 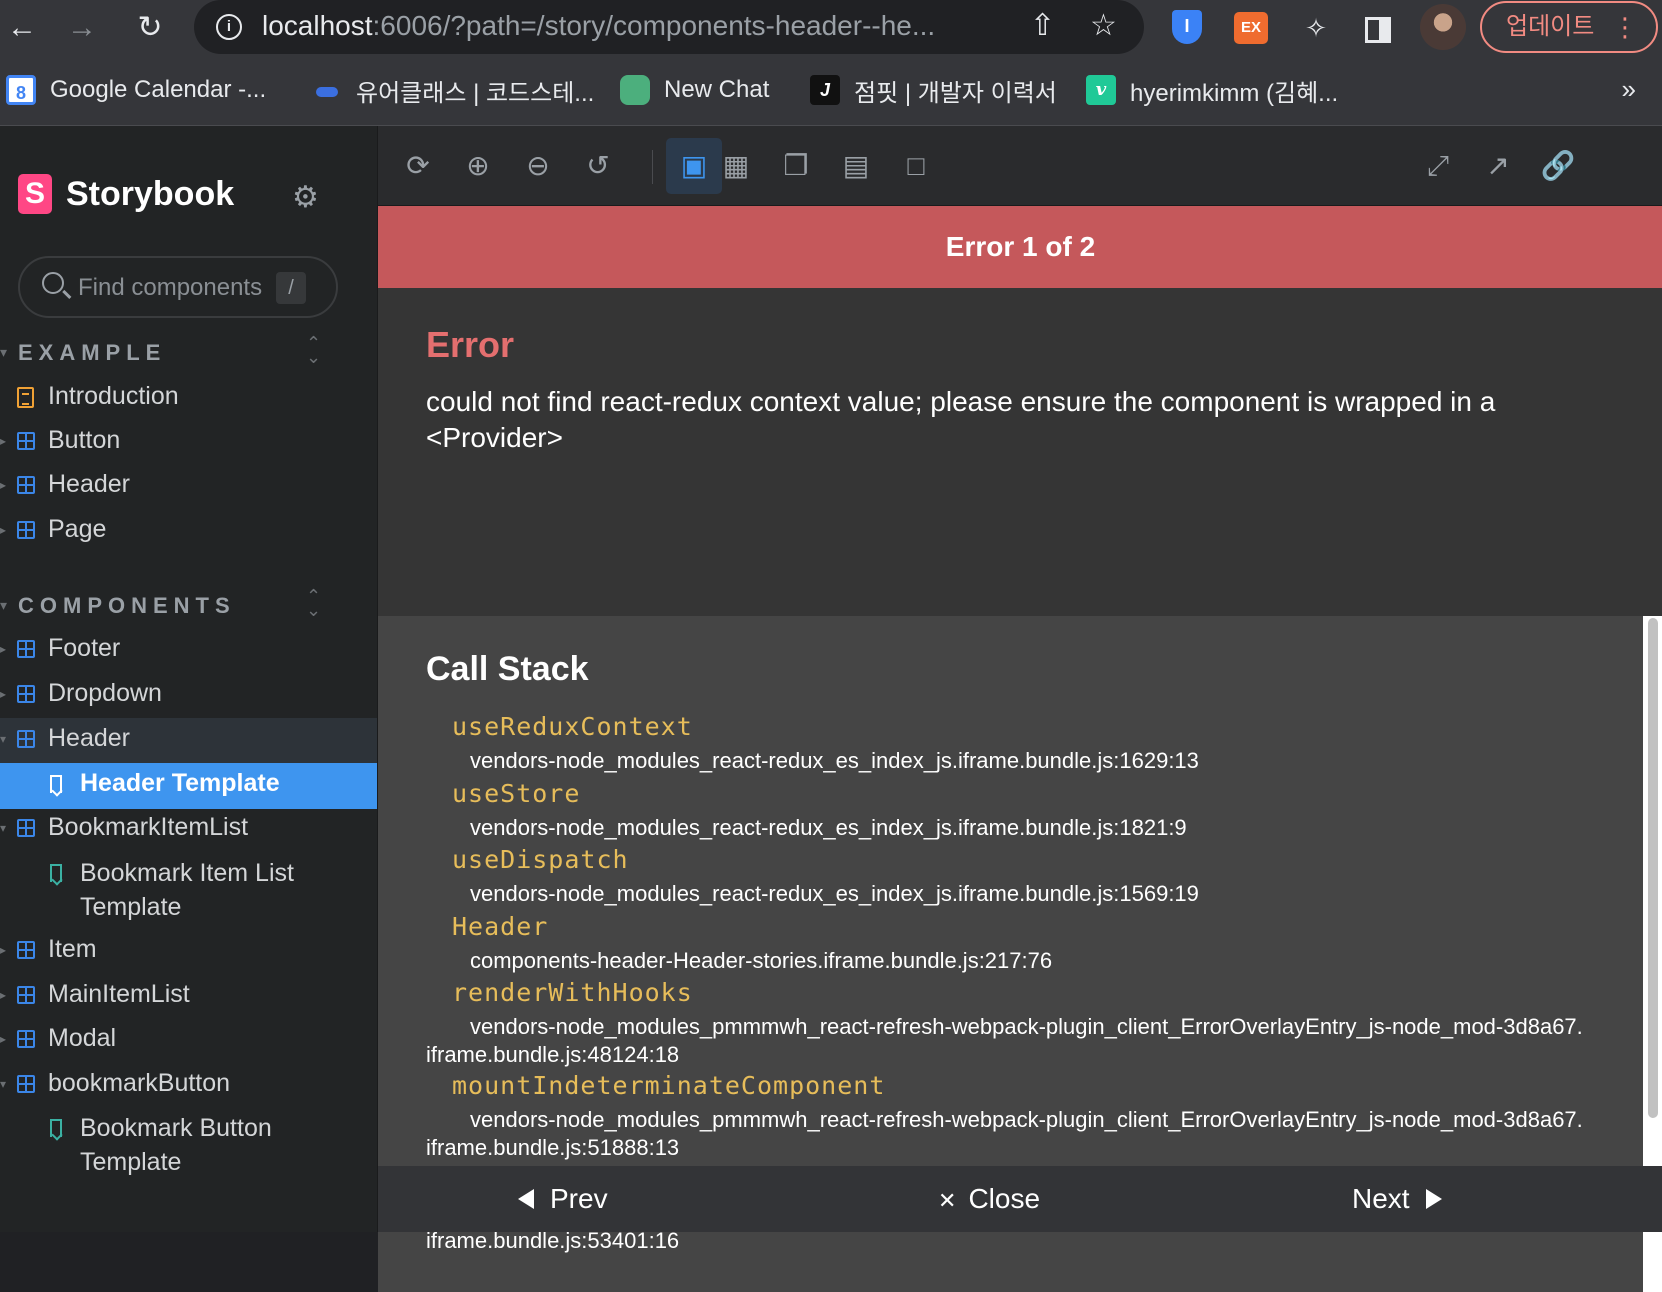 I want to click on velog-icon: v, so click(x=1101, y=90).